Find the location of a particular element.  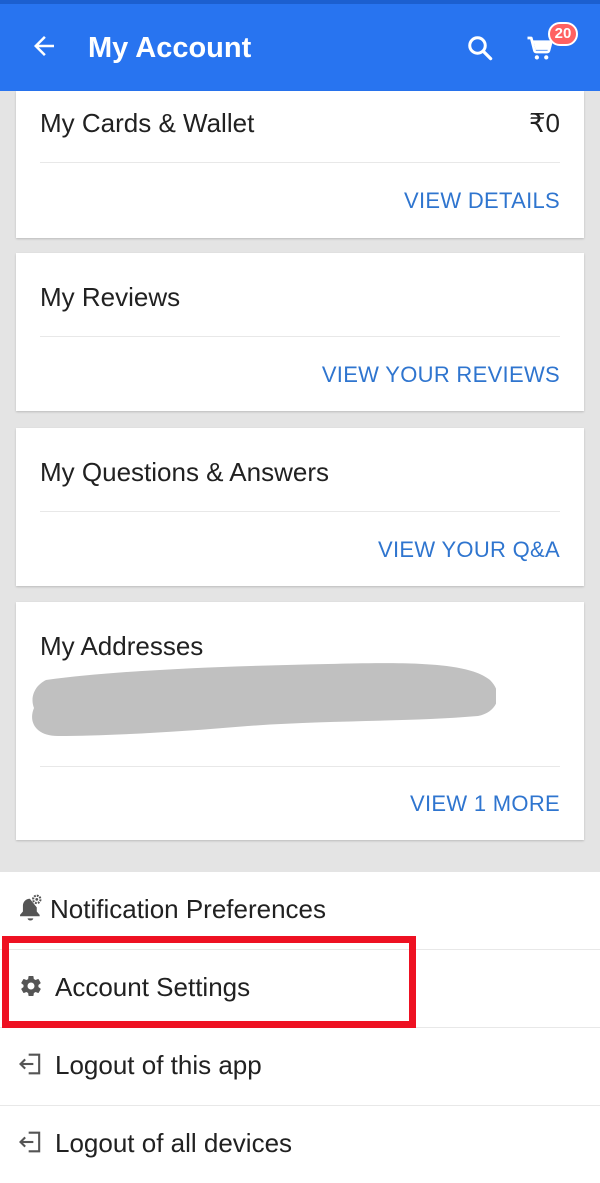

menu-item-label: Notification Preferences is located at coordinates (188, 909).